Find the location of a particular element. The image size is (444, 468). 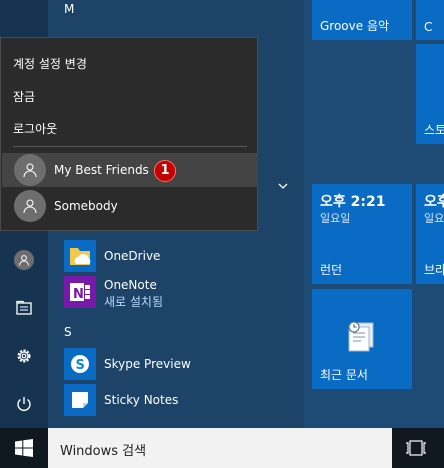

tile-label: Groove 음악 is located at coordinates (355, 26).